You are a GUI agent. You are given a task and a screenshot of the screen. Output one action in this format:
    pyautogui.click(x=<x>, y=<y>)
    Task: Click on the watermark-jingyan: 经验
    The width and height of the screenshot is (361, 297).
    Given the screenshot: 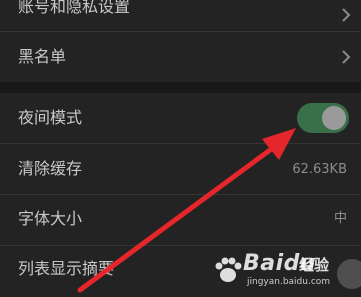 What is the action you would take?
    pyautogui.click(x=314, y=265)
    